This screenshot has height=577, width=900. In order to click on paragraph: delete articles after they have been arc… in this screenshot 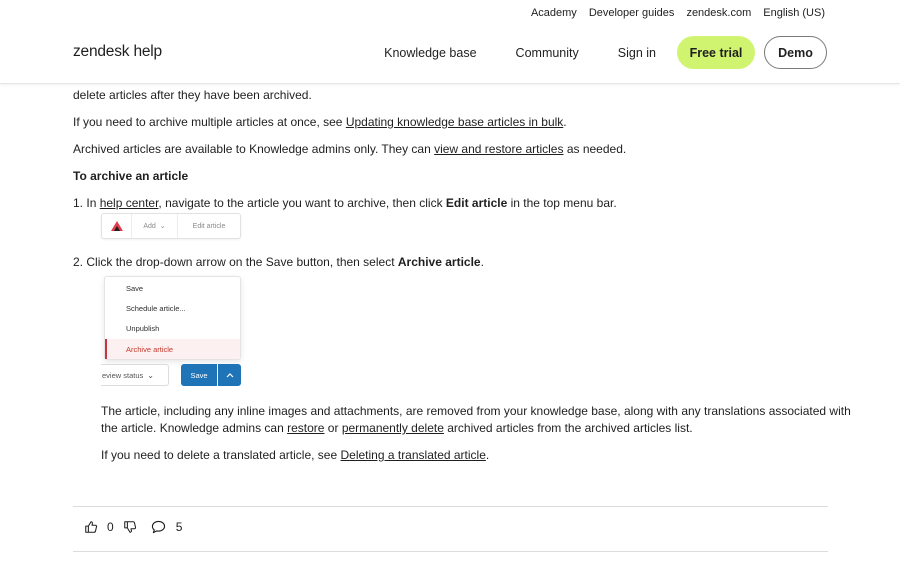, I will do `click(192, 95)`.